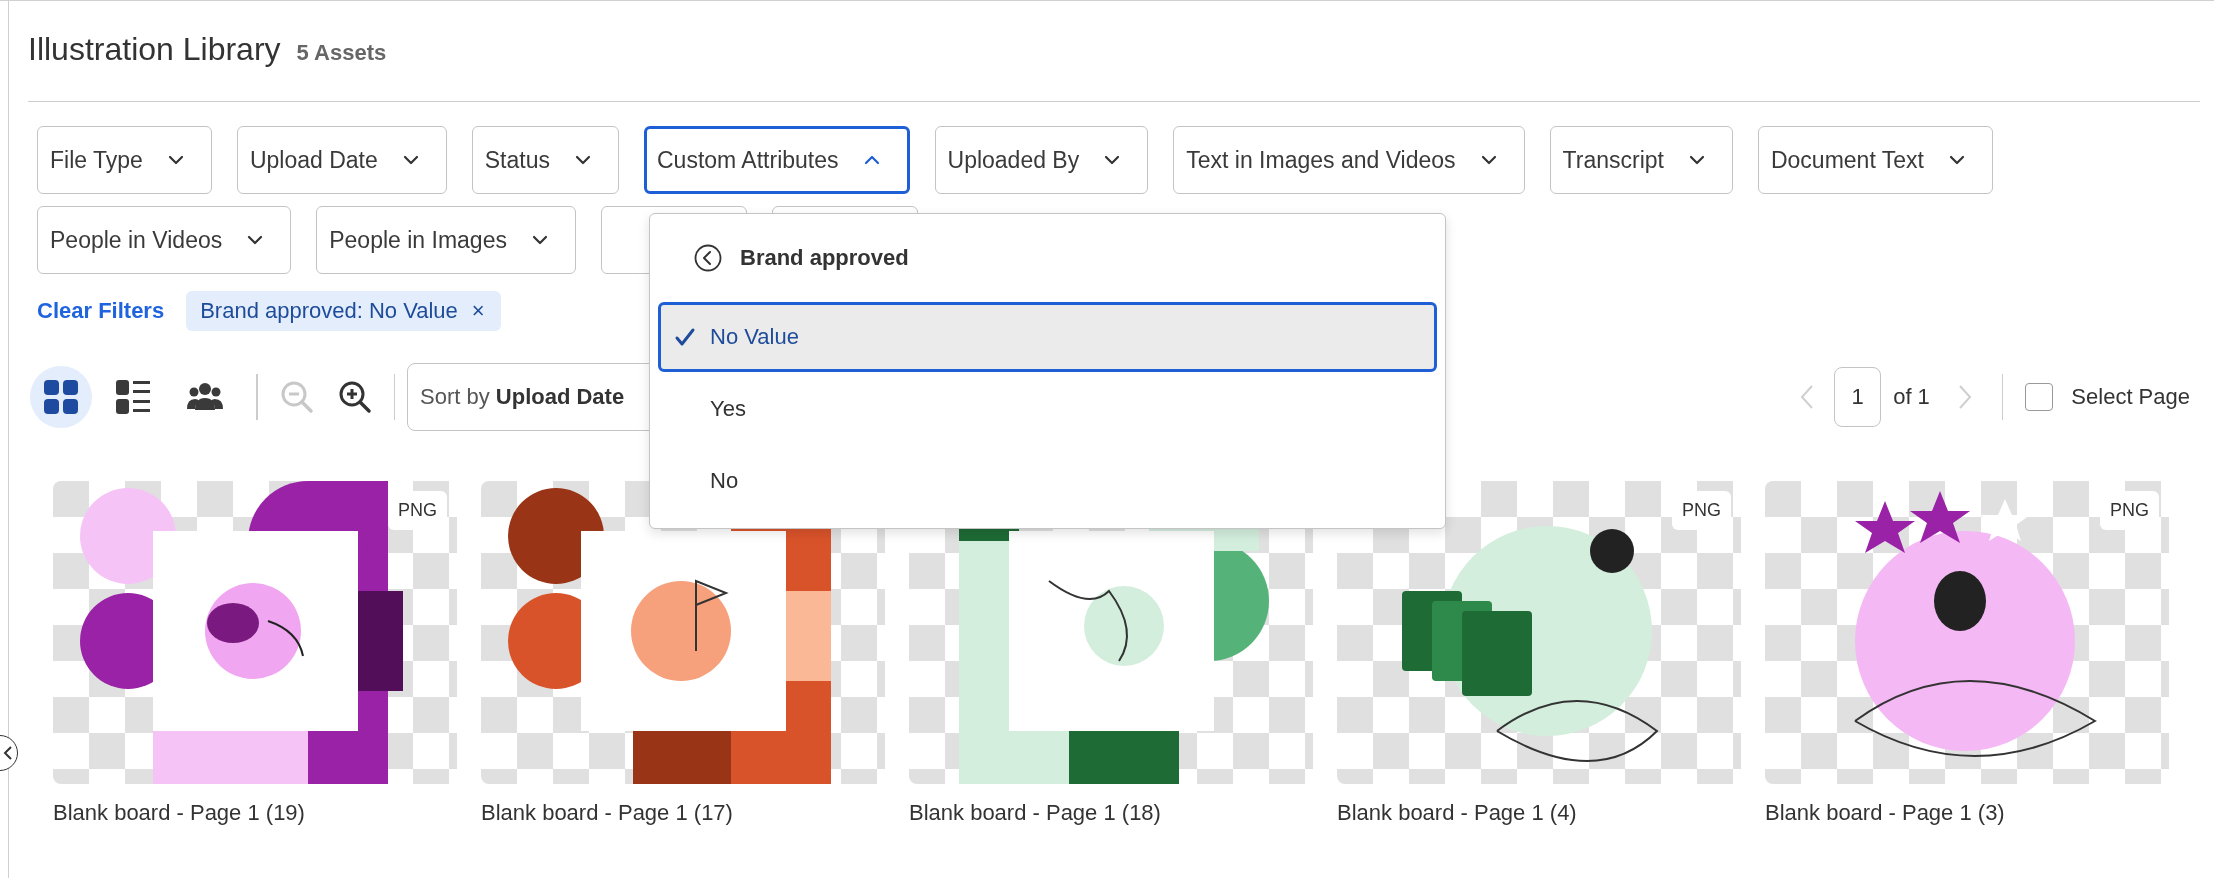 The image size is (2214, 878). What do you see at coordinates (1047, 481) in the screenshot?
I see `dropdown-option: No` at bounding box center [1047, 481].